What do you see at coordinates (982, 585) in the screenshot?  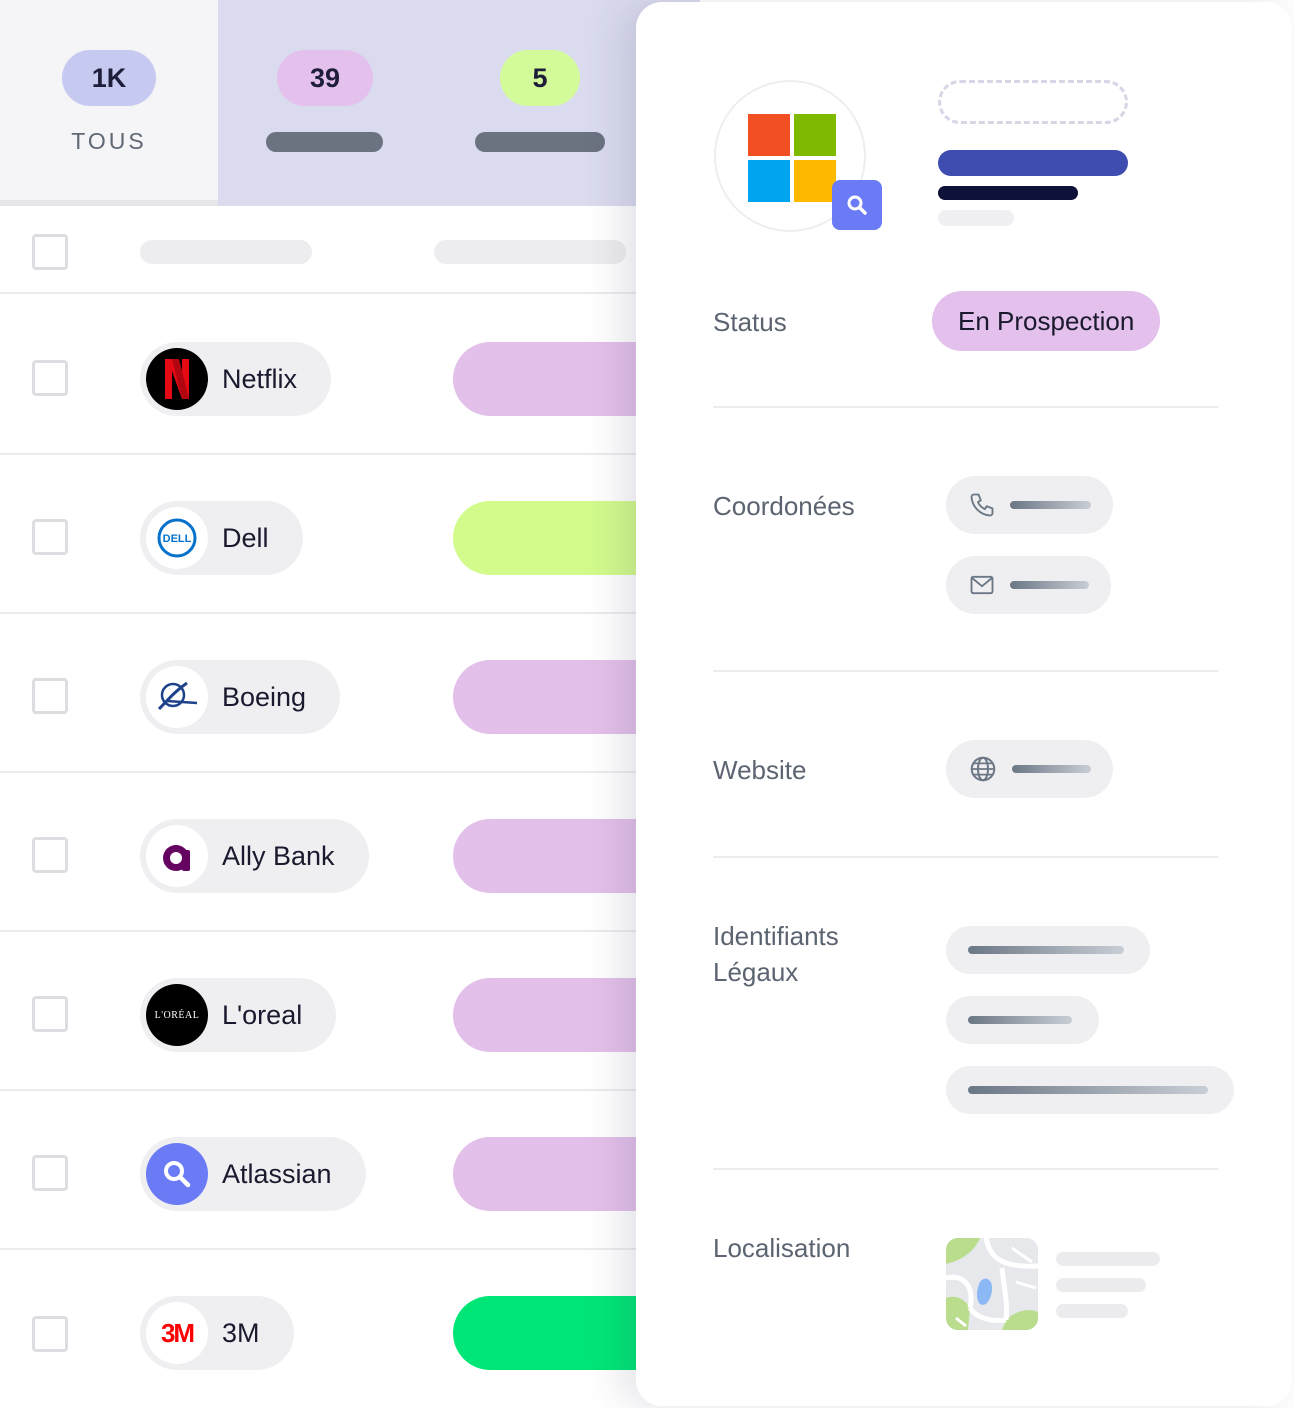 I see `mail-icon` at bounding box center [982, 585].